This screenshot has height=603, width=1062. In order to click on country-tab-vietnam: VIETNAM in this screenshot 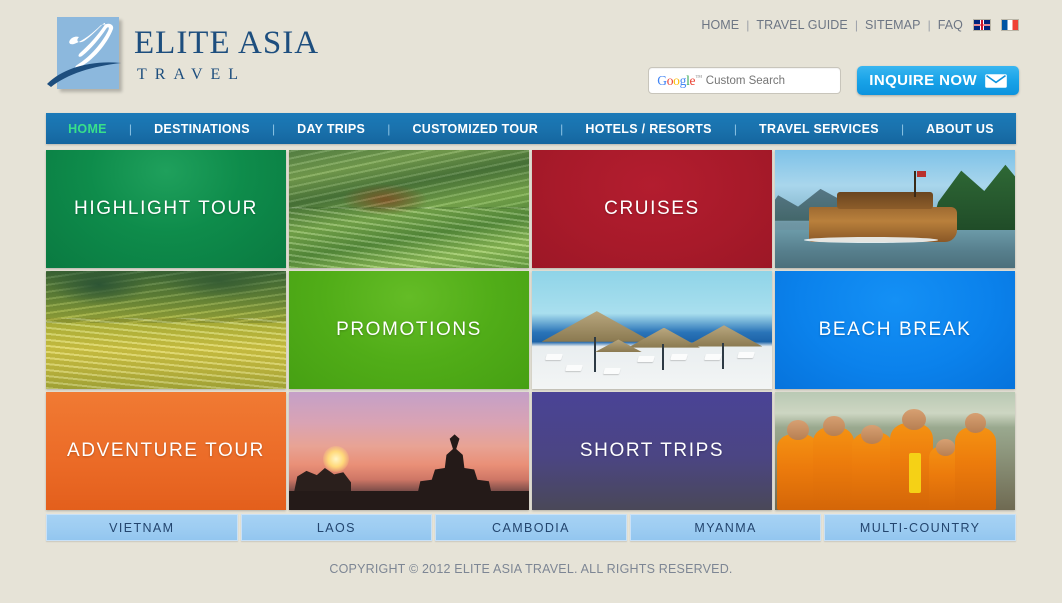, I will do `click(142, 527)`.